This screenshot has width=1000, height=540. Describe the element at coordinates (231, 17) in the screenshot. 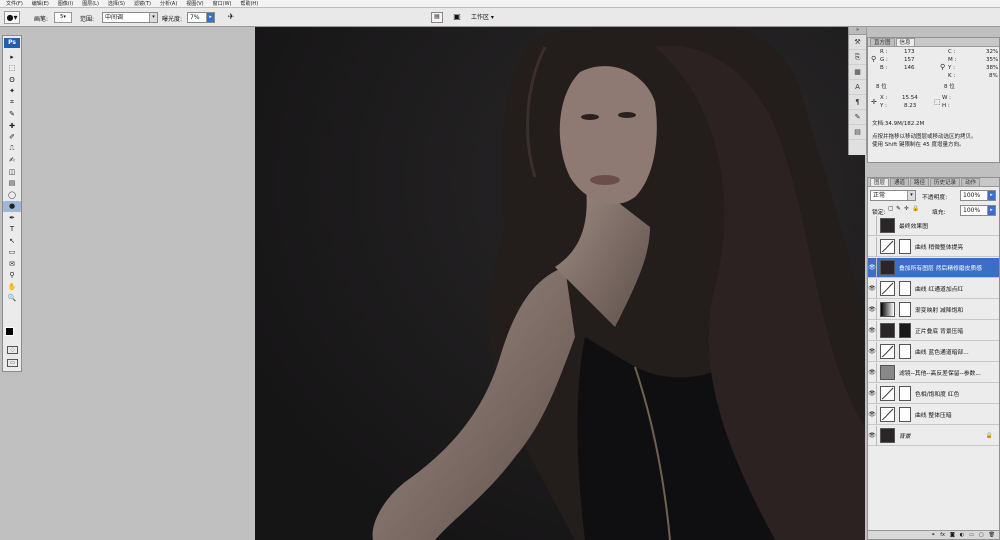

I see `airbrush-icon: ✈` at that location.